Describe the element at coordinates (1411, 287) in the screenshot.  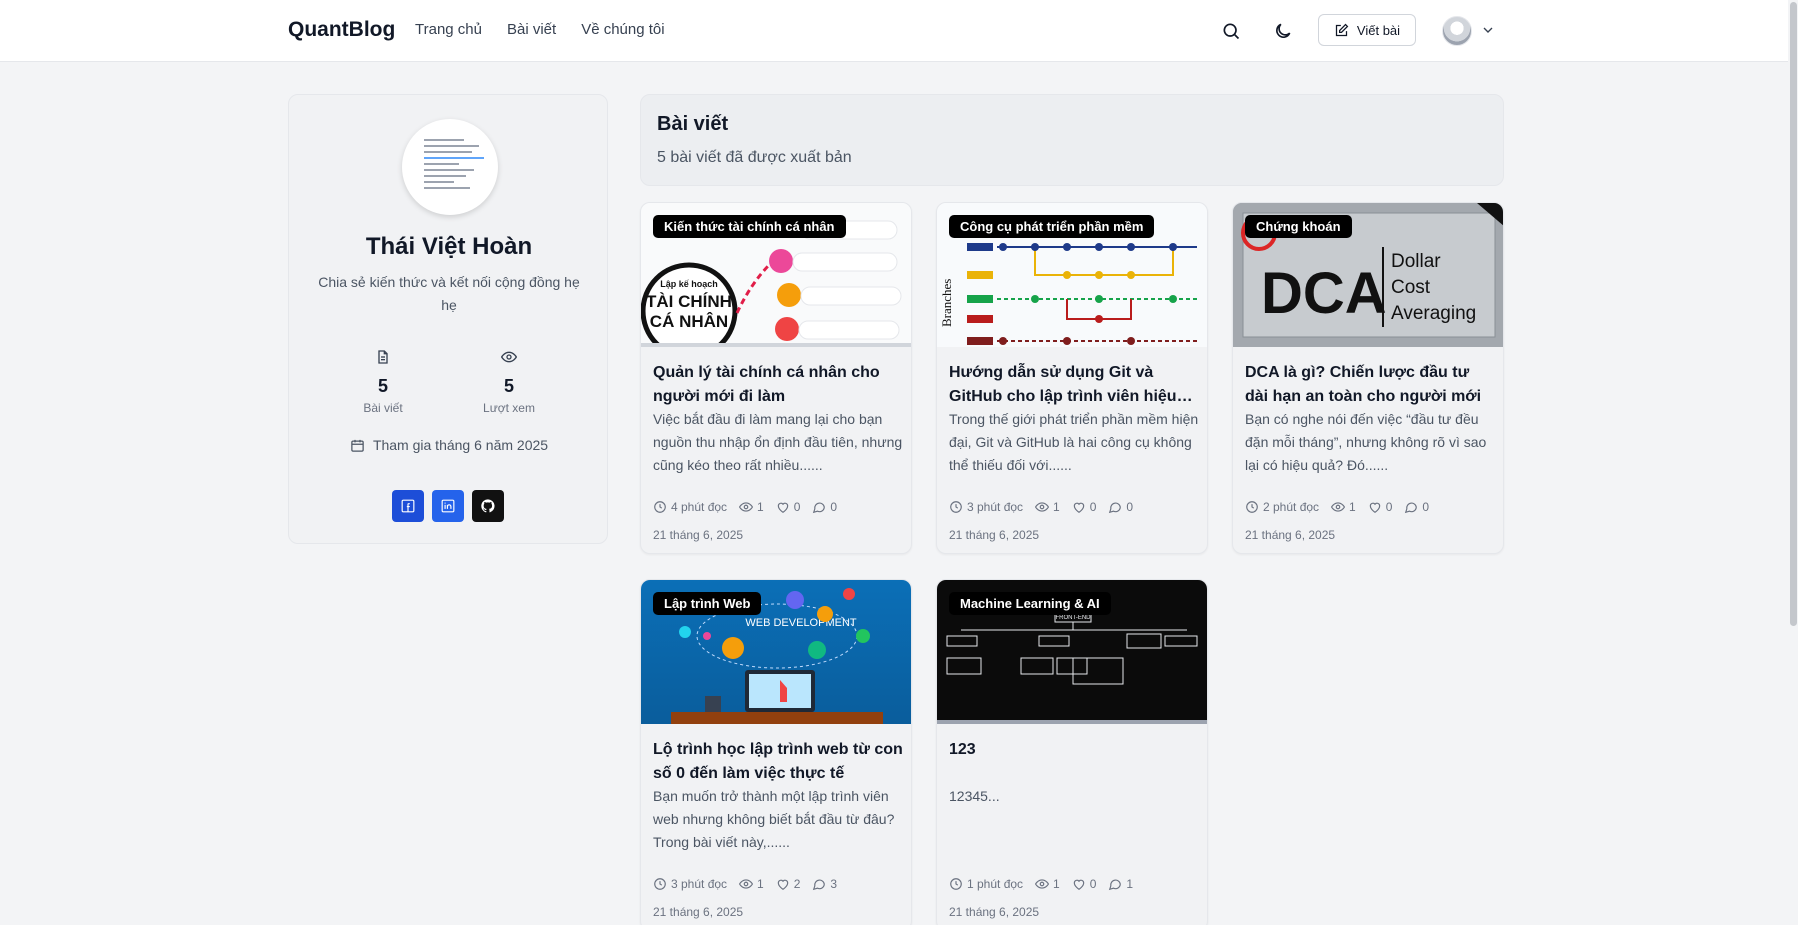
I see `thumb-cost-text: Cost` at that location.